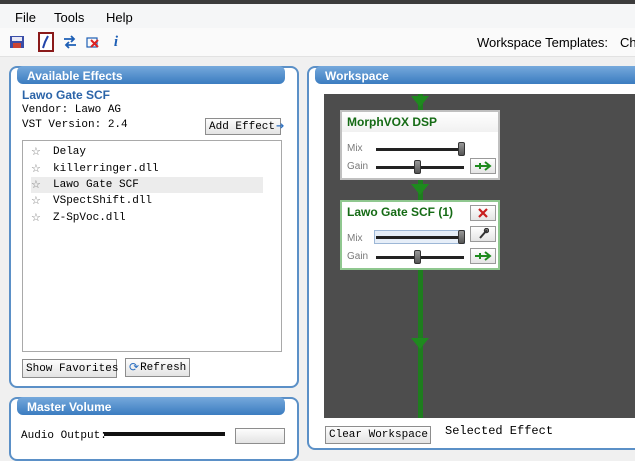  What do you see at coordinates (72, 110) in the screenshot?
I see `effect-vendor: Vendor: Lawo AG` at bounding box center [72, 110].